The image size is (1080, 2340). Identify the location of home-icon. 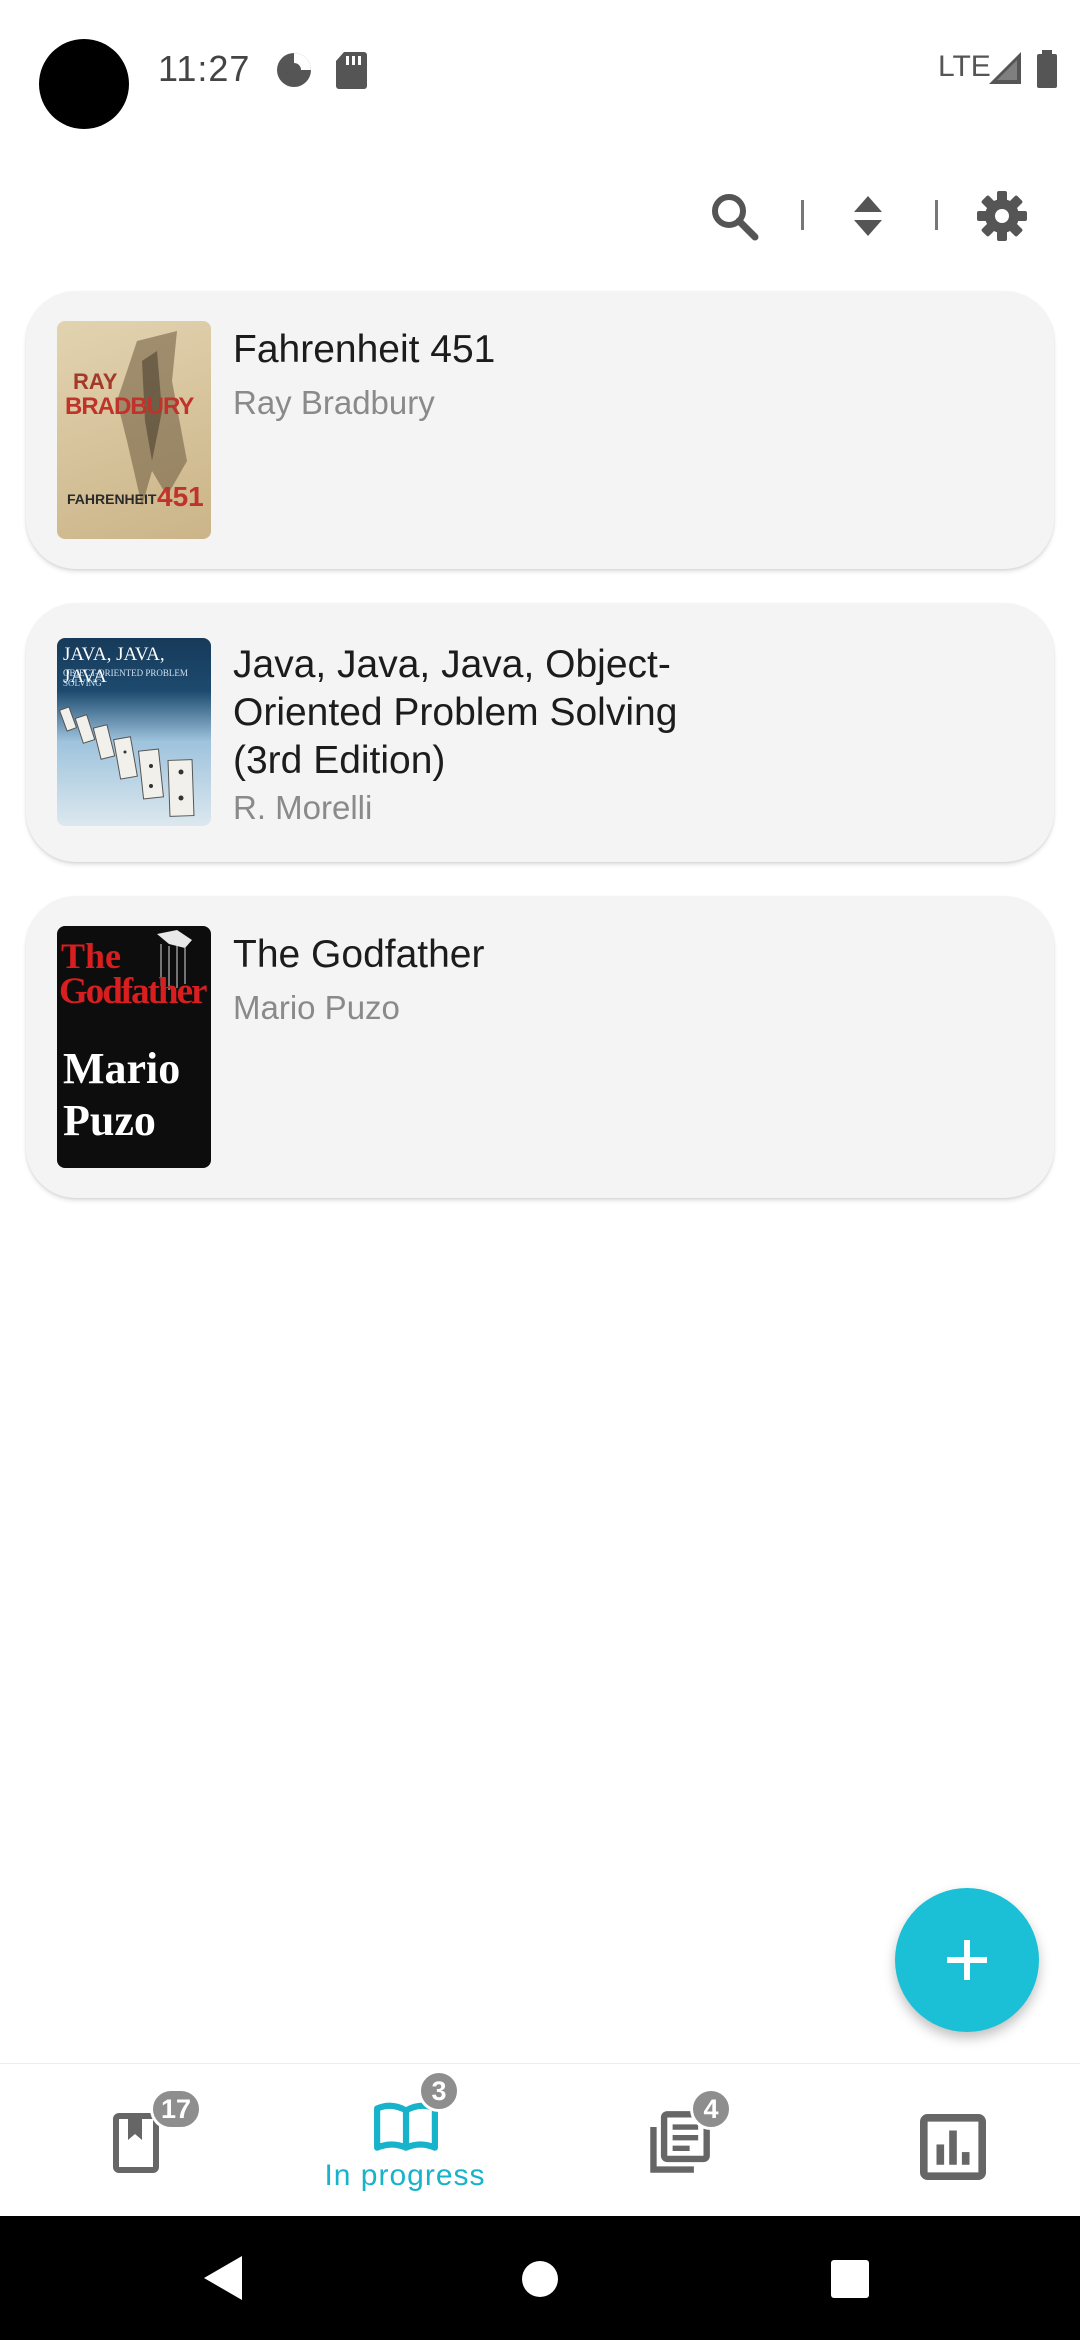
(540, 2279).